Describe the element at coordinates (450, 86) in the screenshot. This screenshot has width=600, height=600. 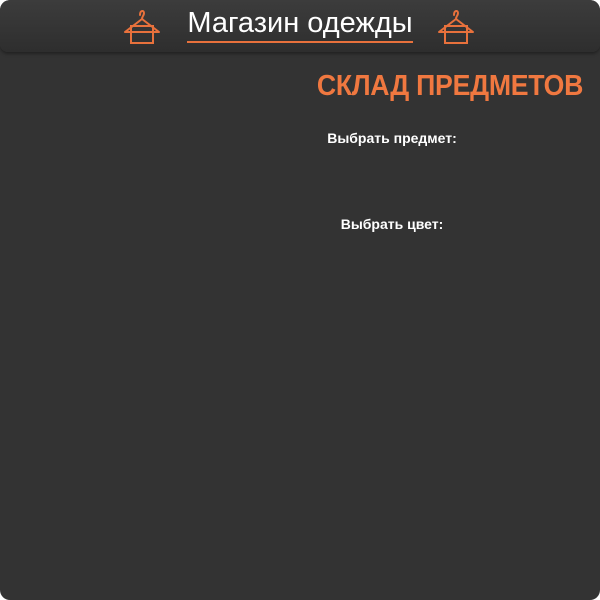
I see `inventory-title: СКЛАД ПРЕДМЕТОВ` at that location.